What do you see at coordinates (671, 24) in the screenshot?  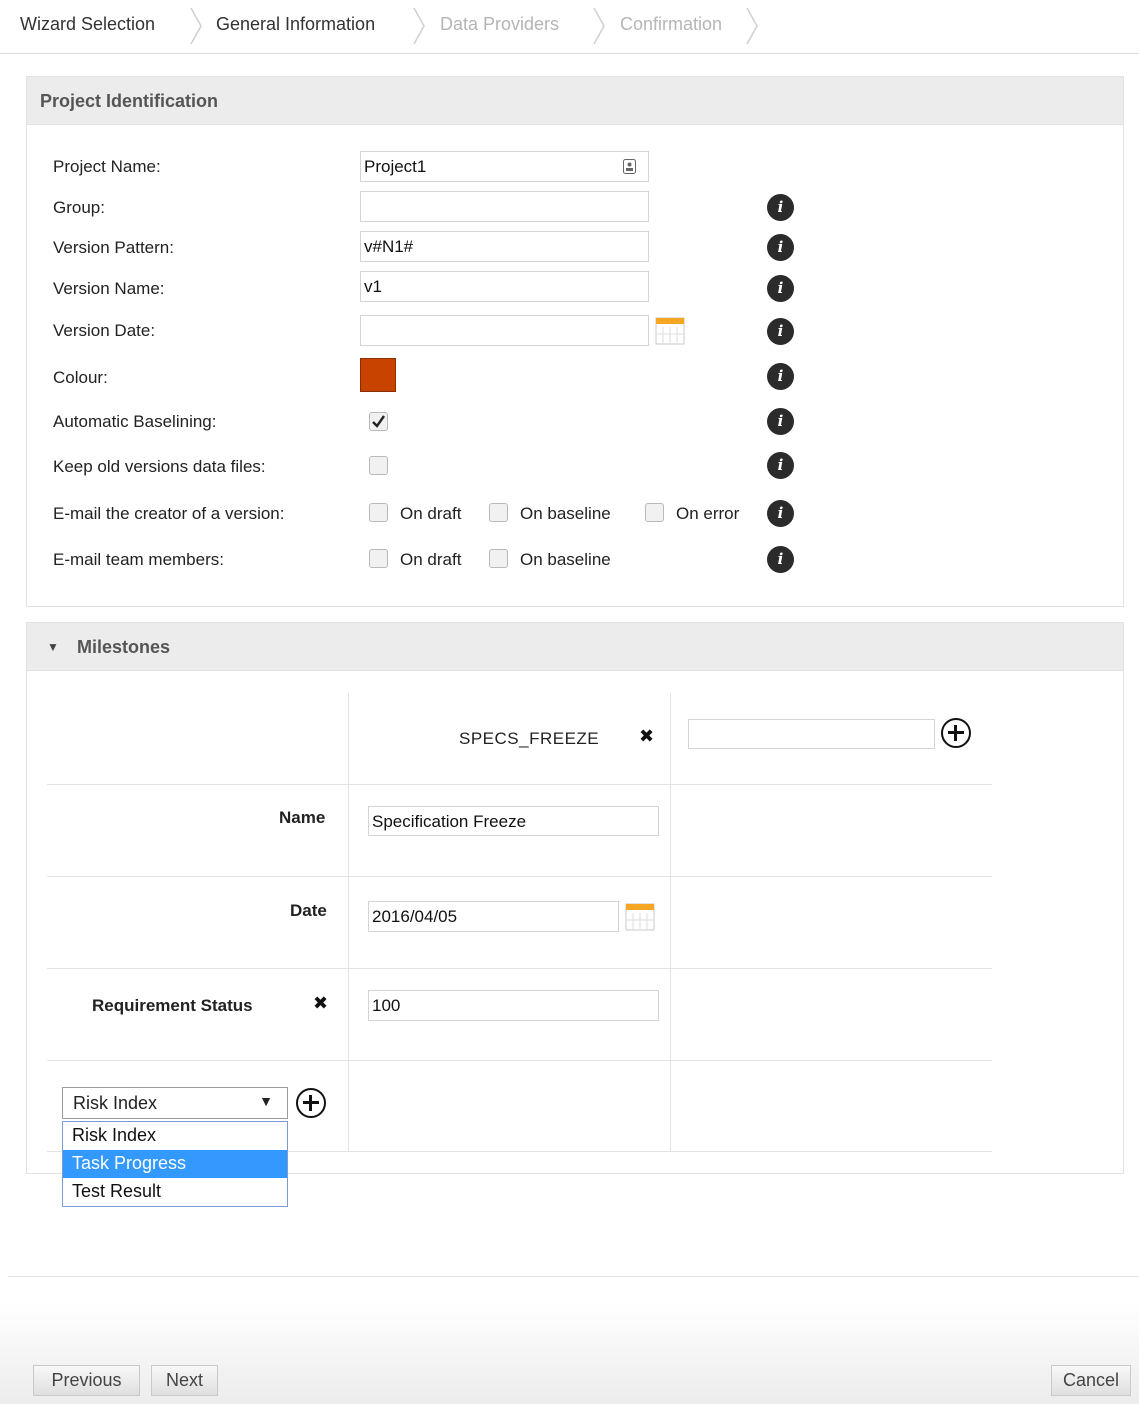 I see `step-confirmation: Confirmation` at bounding box center [671, 24].